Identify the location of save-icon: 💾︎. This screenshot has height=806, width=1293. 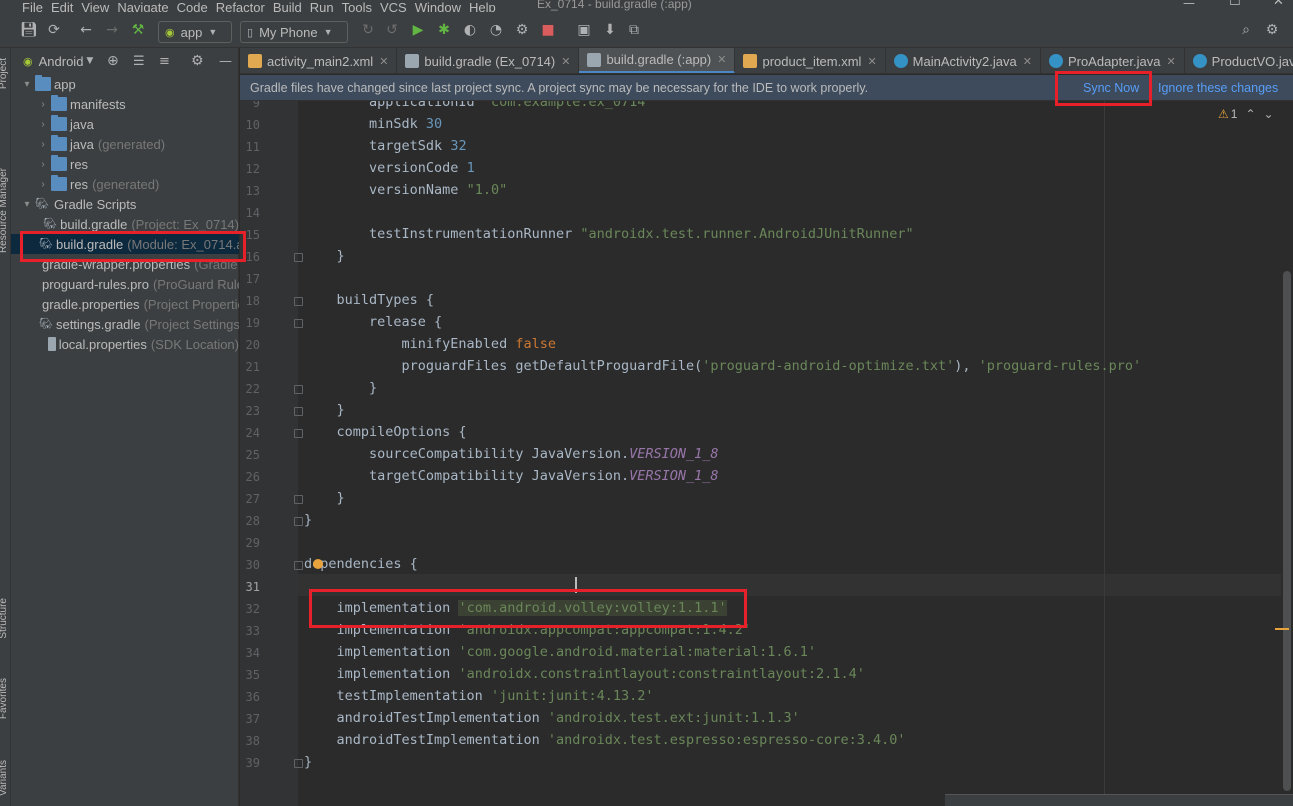
(29, 30).